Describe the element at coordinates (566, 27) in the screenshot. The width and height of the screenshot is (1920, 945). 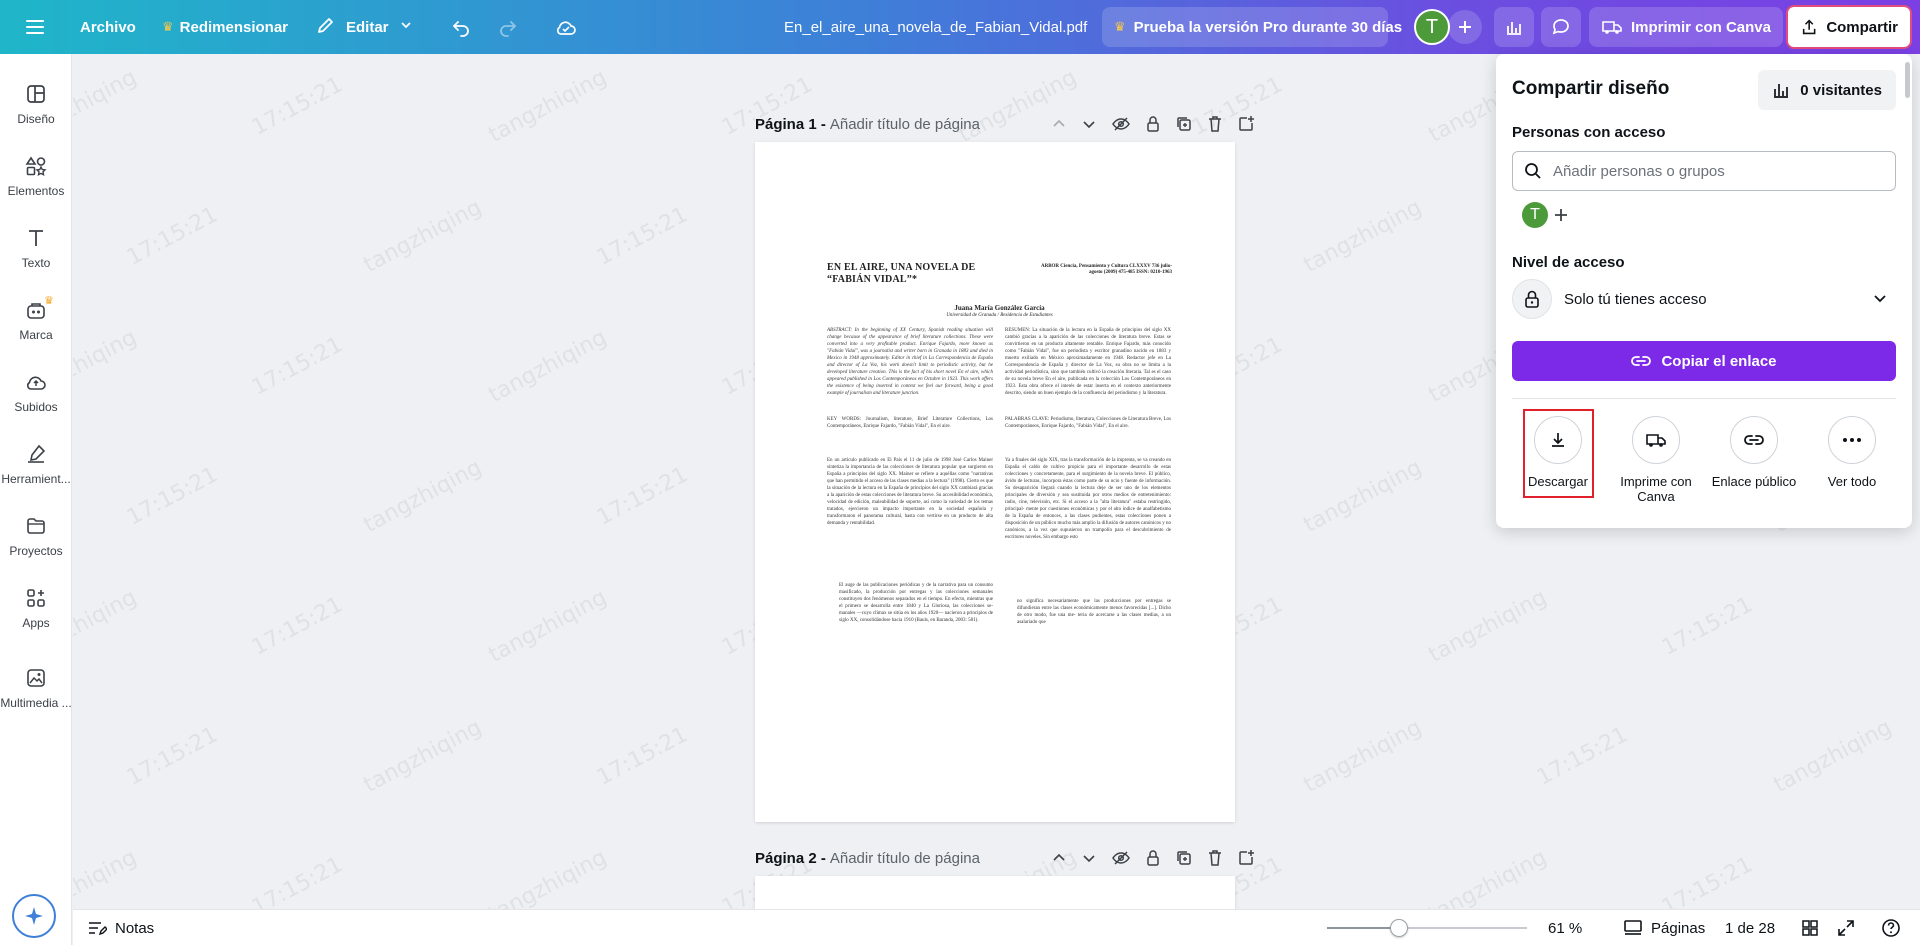
I see `cloud-saved-icon` at that location.